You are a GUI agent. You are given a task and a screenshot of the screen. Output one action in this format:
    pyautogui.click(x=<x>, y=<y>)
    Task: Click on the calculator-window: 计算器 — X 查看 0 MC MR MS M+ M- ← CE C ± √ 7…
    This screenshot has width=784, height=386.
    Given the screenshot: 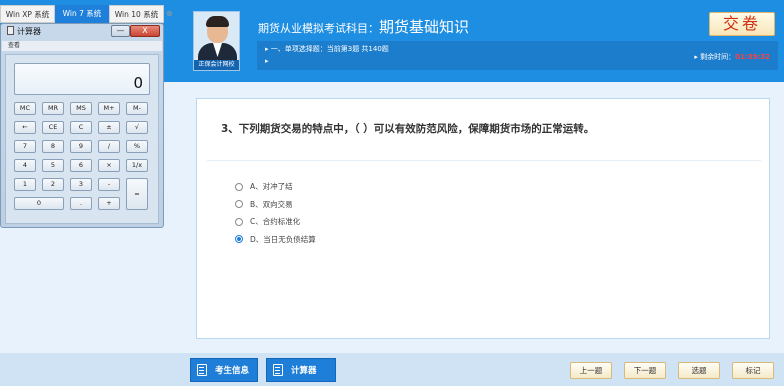 What is the action you would take?
    pyautogui.click(x=82, y=125)
    